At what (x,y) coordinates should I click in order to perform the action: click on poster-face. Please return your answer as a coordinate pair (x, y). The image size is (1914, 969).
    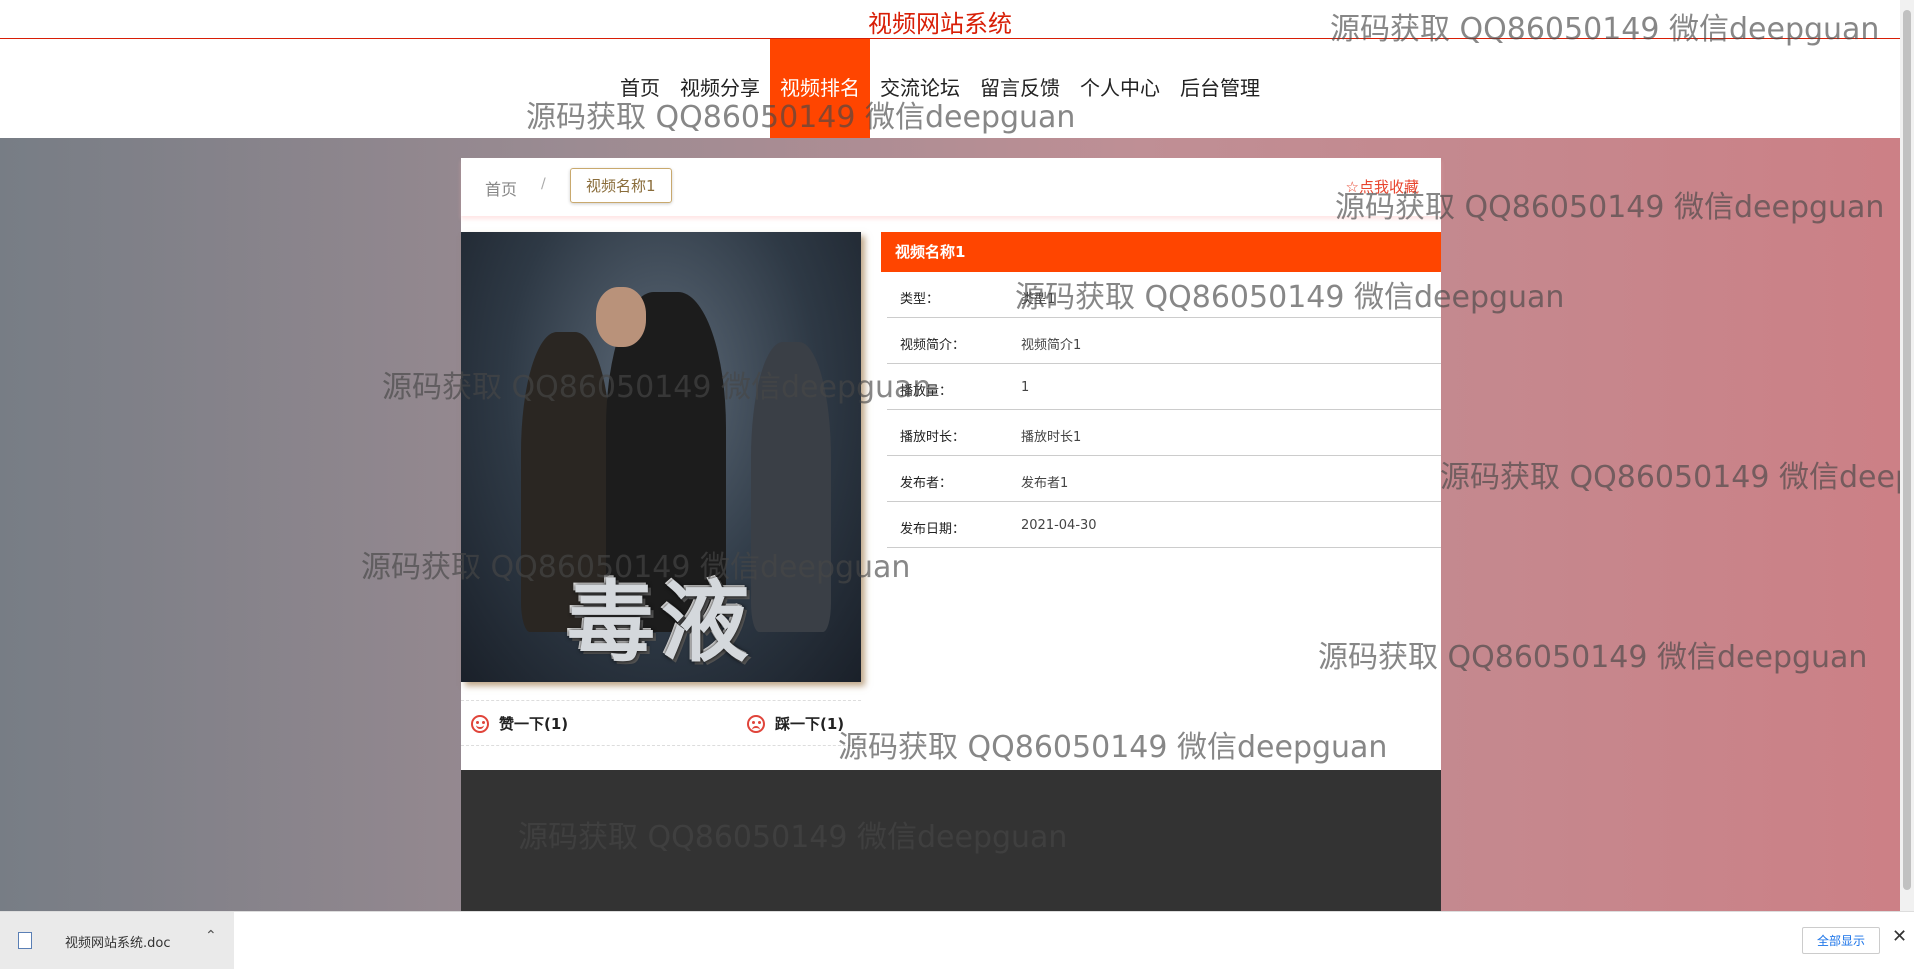
    Looking at the image, I should click on (621, 317).